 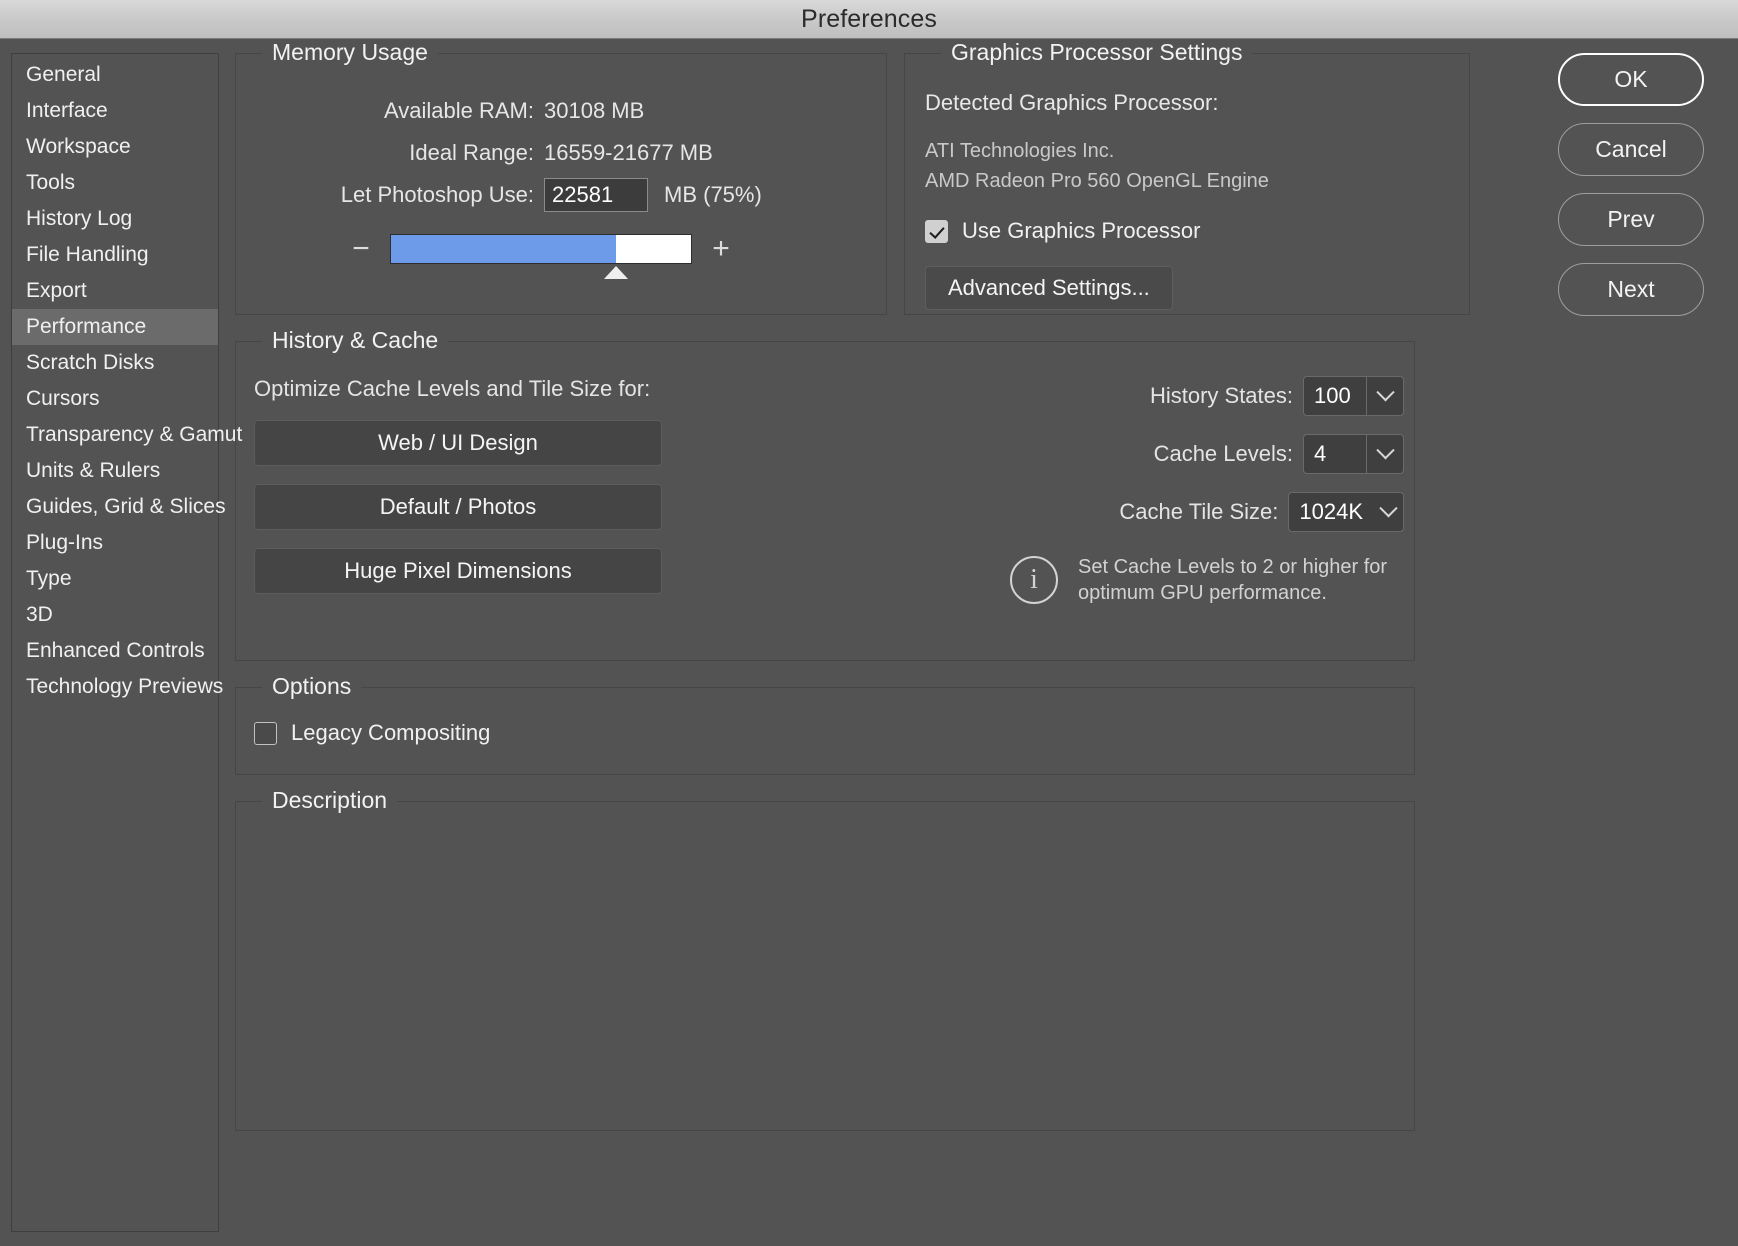 What do you see at coordinates (1331, 511) in the screenshot?
I see `cache-tile-size-value: 1024K` at bounding box center [1331, 511].